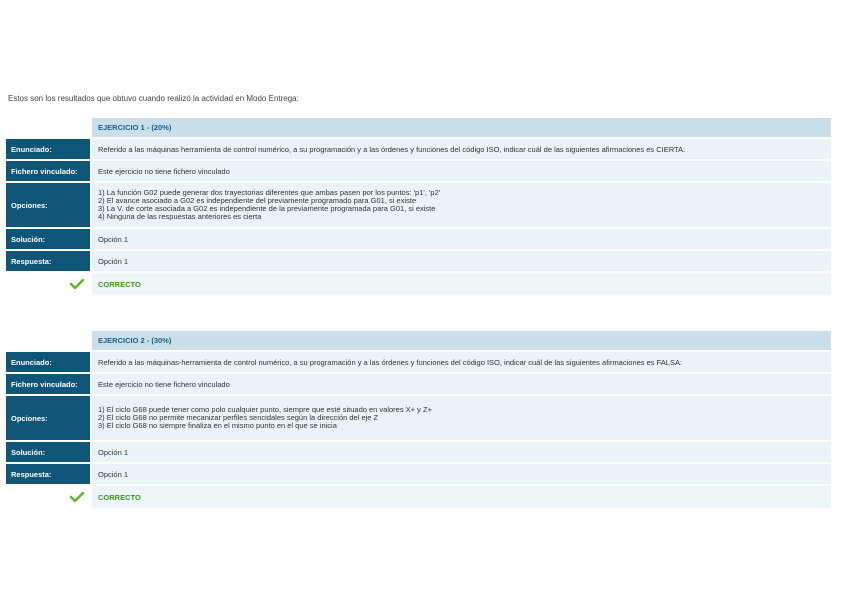 The width and height of the screenshot is (848, 599). I want to click on exercise-header: EJERCICIO 1 - (20%), so click(418, 127).